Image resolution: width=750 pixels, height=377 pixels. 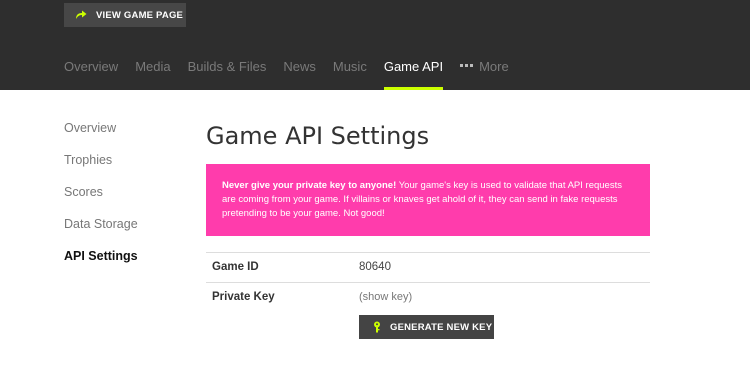 What do you see at coordinates (350, 74) in the screenshot?
I see `tab-music: Music` at bounding box center [350, 74].